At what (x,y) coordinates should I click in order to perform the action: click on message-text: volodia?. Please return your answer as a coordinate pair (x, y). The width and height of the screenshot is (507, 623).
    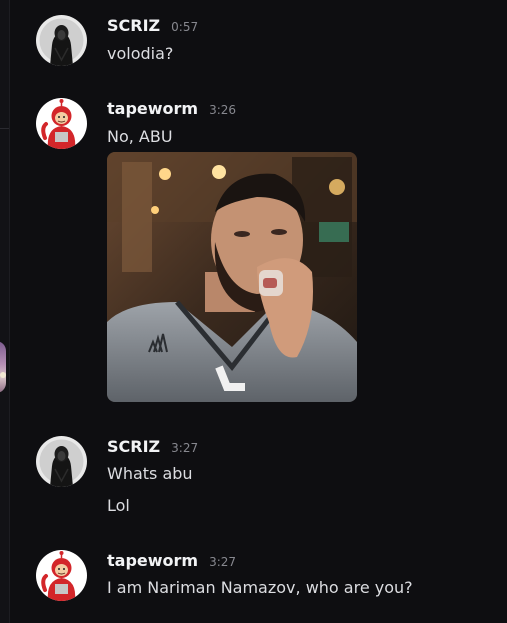
    Looking at the image, I should click on (140, 53).